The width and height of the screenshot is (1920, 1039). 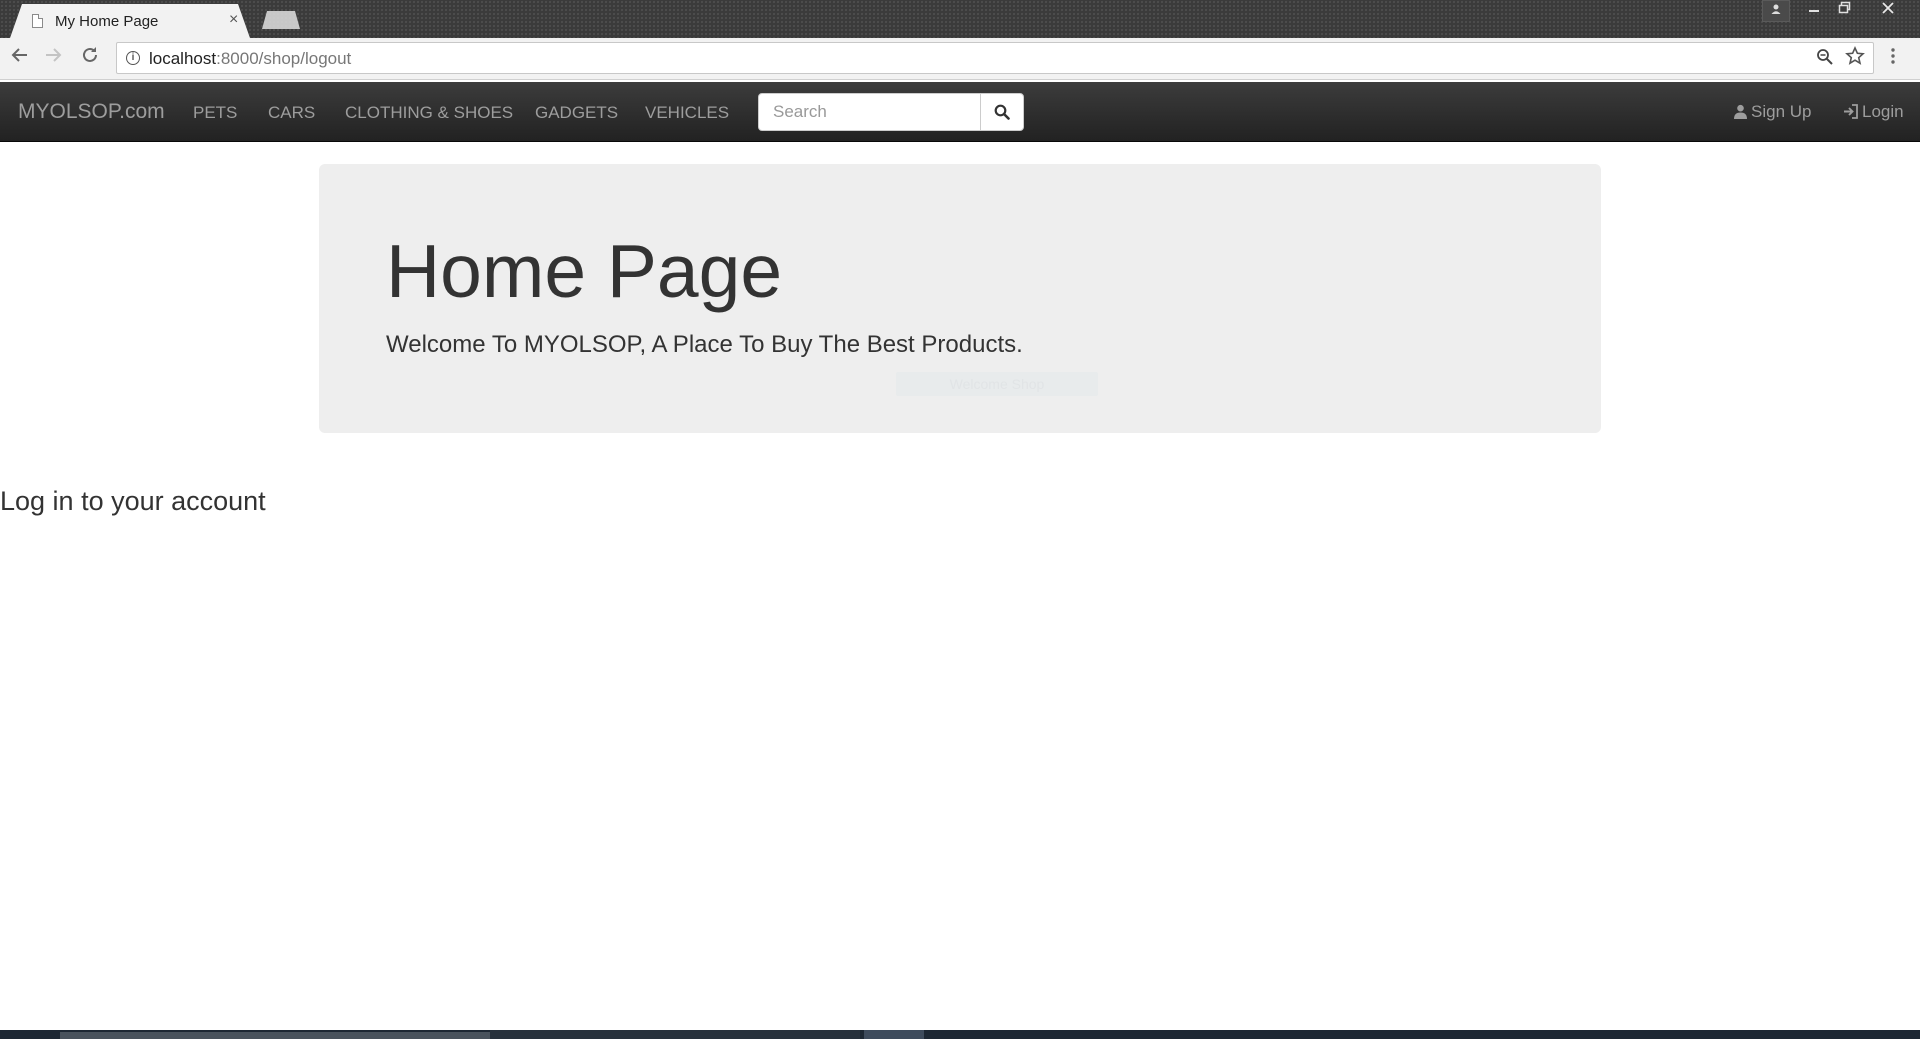 I want to click on document-icon, so click(x=37, y=21).